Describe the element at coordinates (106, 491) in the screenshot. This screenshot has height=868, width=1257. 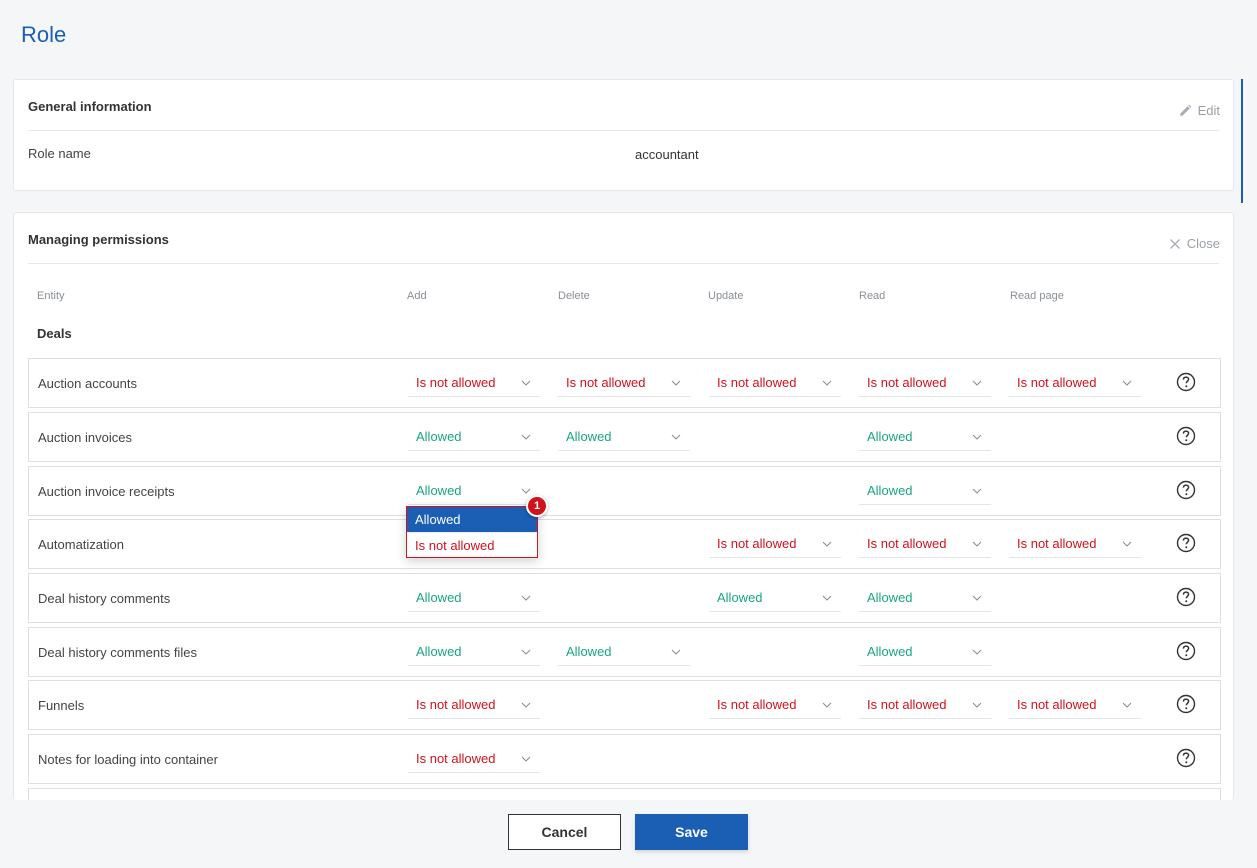
I see `entity-label: Auction invoice receipts` at that location.